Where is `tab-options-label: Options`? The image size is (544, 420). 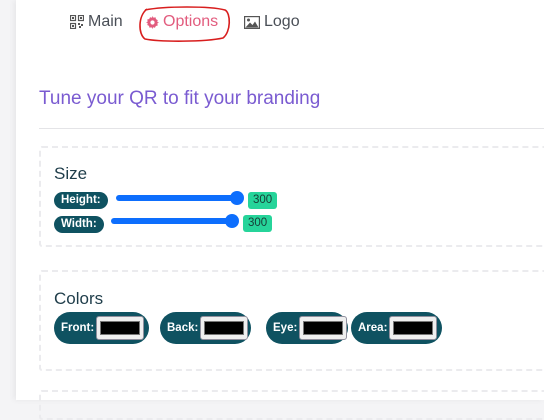 tab-options-label: Options is located at coordinates (191, 21).